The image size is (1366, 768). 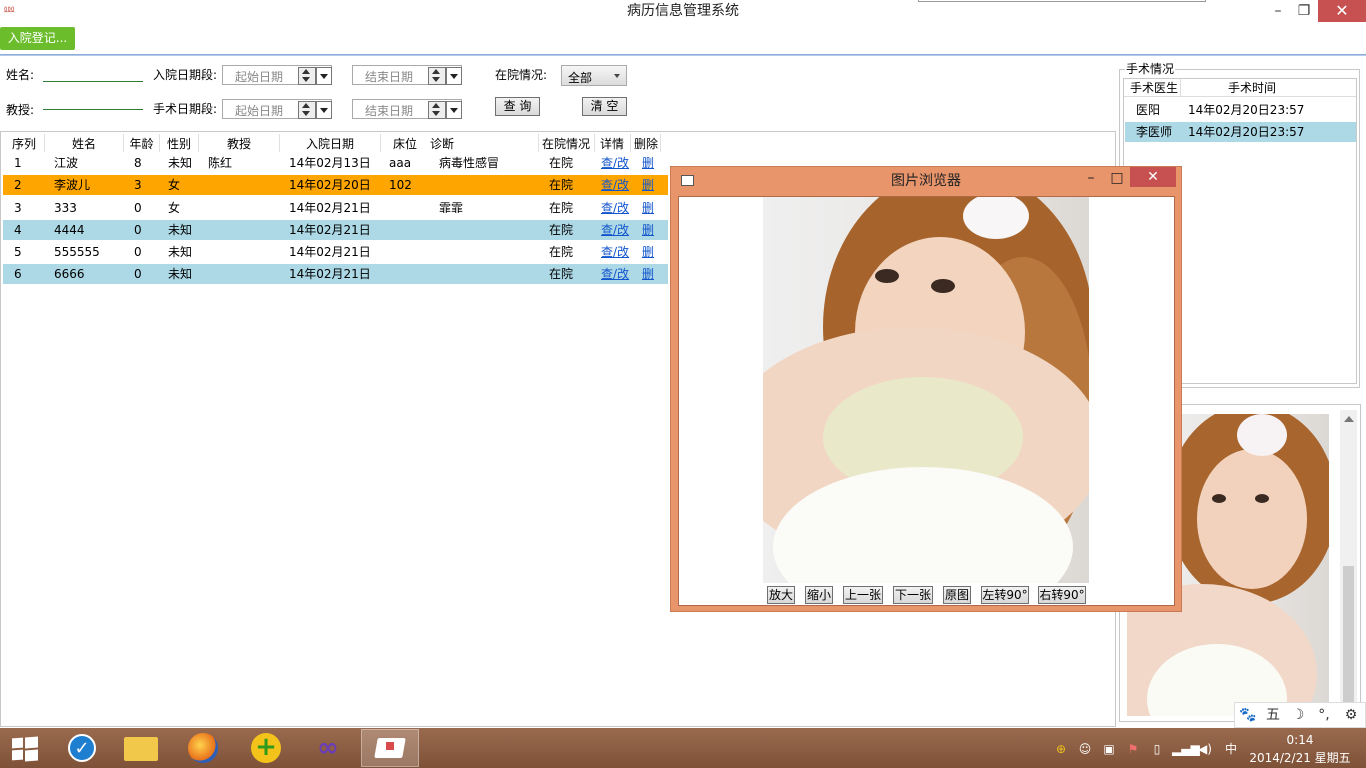 I want to click on close-button: ✕, so click(x=1342, y=11).